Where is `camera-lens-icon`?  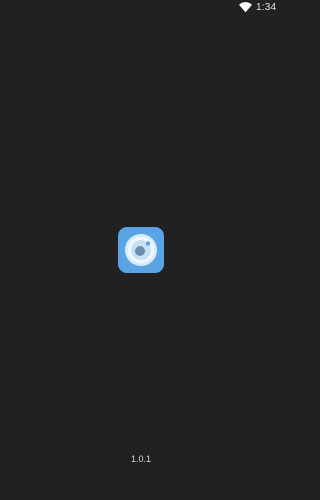
camera-lens-icon is located at coordinates (141, 250).